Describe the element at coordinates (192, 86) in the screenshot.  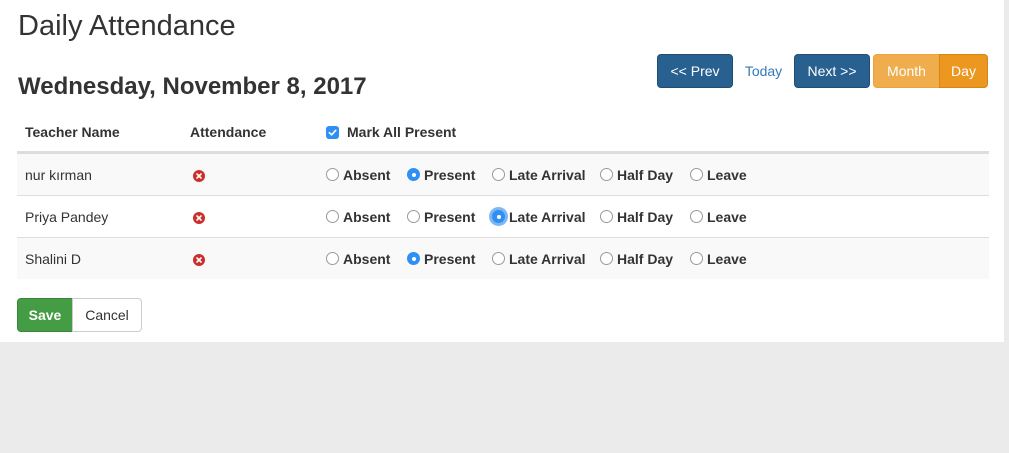
I see `date-heading: Wednesday, November 8, 2017` at that location.